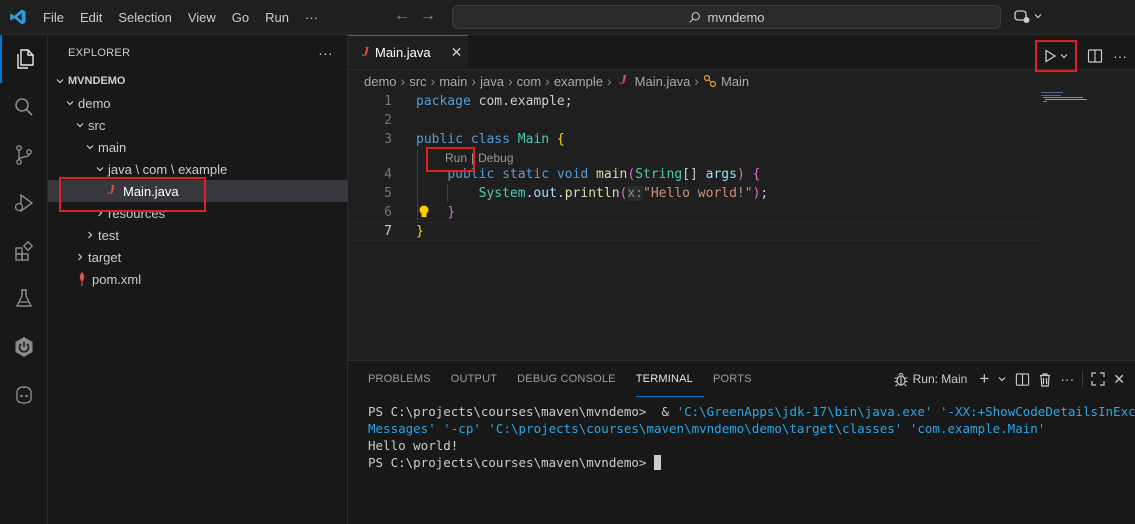 The height and width of the screenshot is (524, 1135). Describe the element at coordinates (240, 17) in the screenshot. I see `menu-go: Go` at that location.